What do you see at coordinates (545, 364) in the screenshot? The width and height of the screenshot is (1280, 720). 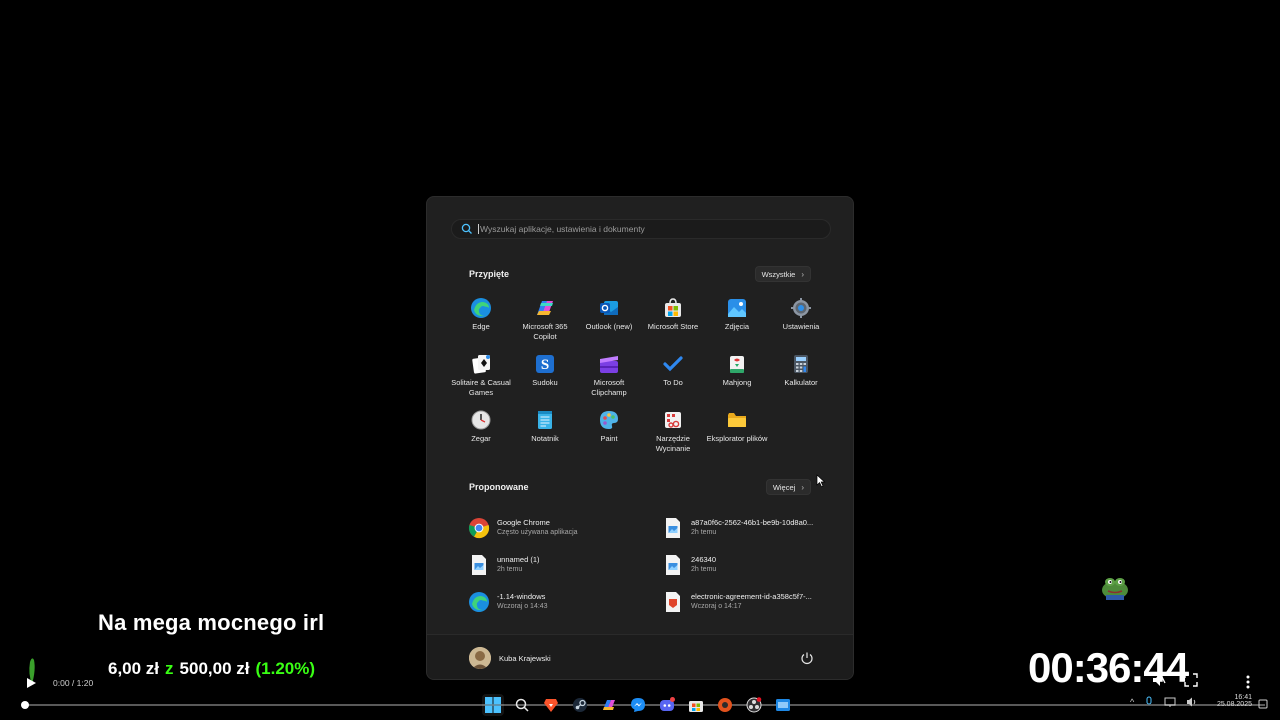 I see `sudoku-icon: S` at bounding box center [545, 364].